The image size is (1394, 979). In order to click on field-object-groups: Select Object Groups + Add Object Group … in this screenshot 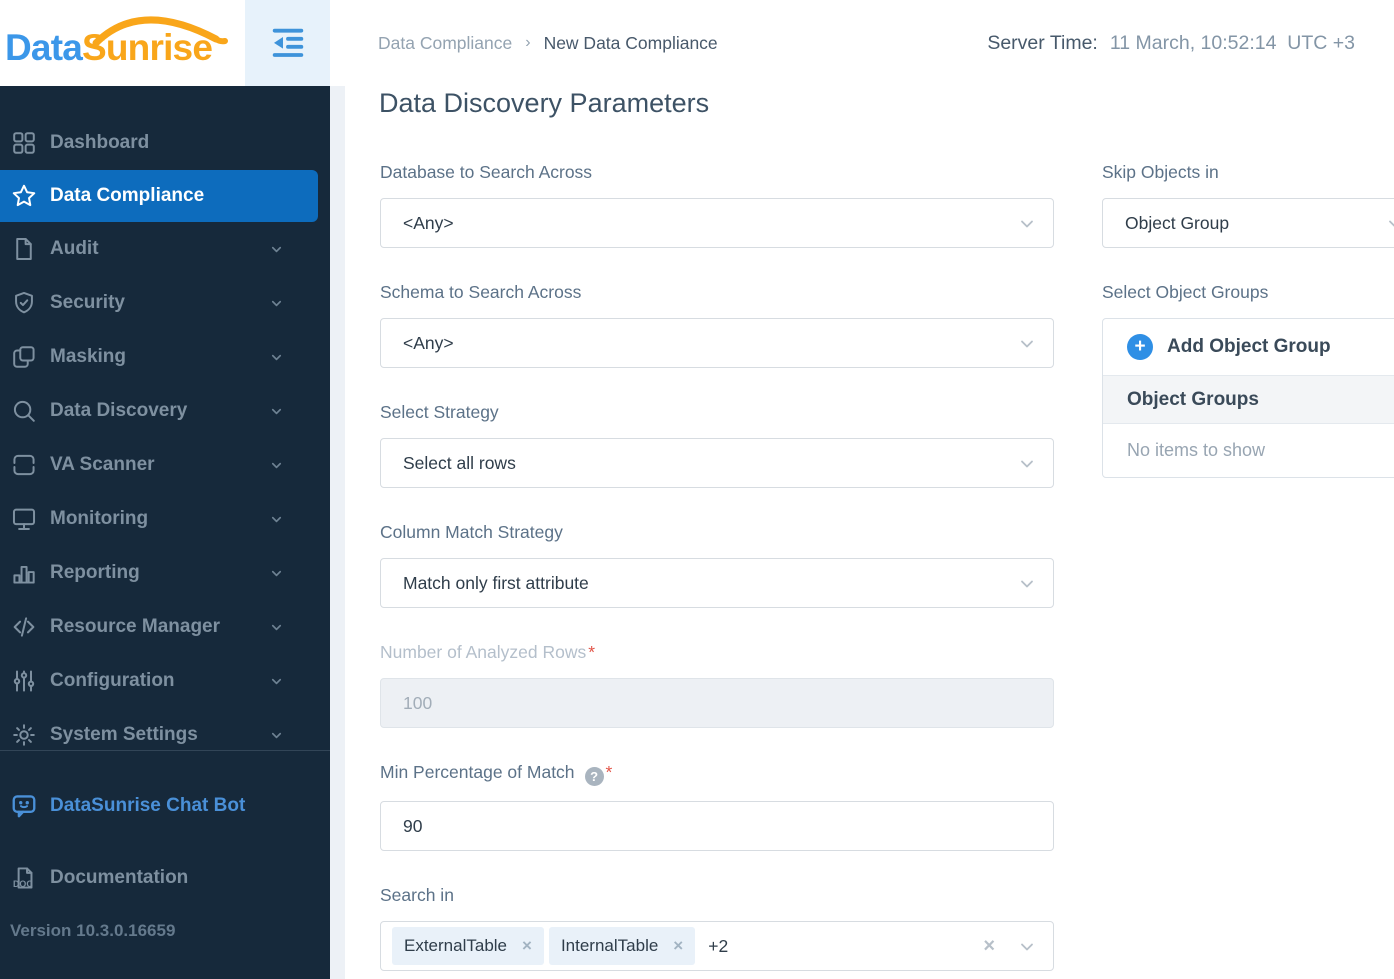, I will do `click(1248, 380)`.